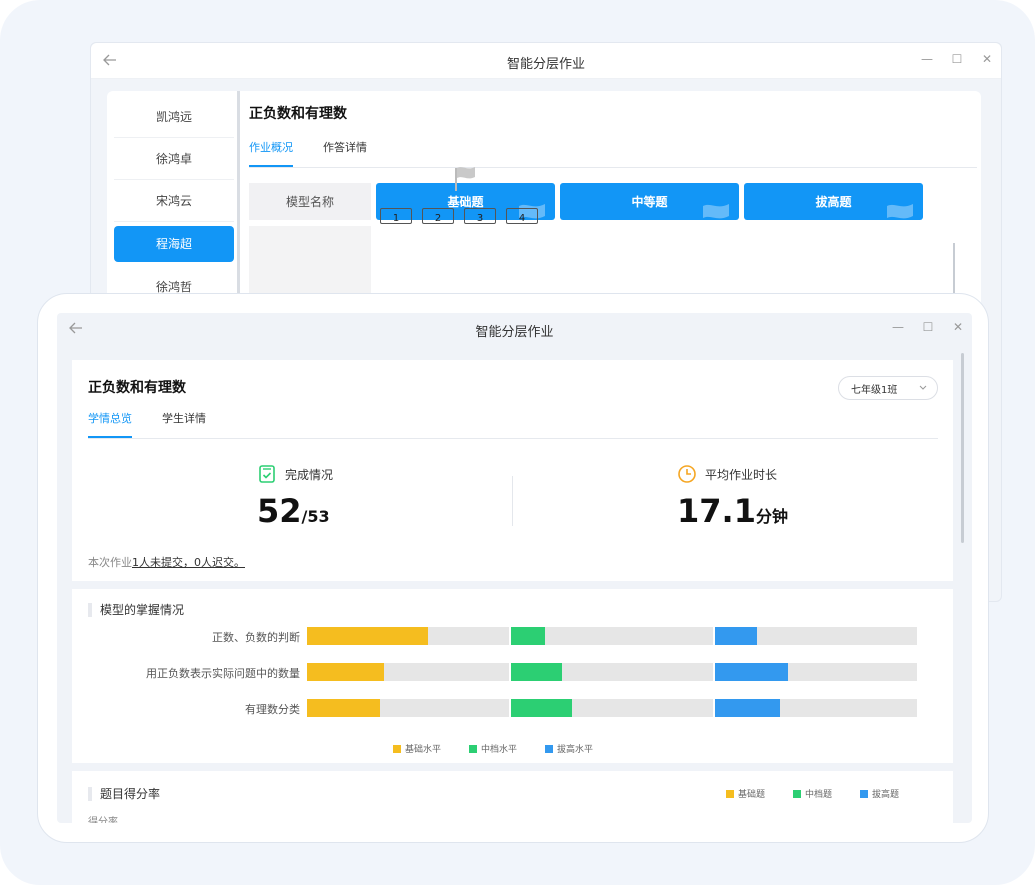 The image size is (1035, 885). What do you see at coordinates (512, 501) in the screenshot?
I see `stat-divider` at bounding box center [512, 501].